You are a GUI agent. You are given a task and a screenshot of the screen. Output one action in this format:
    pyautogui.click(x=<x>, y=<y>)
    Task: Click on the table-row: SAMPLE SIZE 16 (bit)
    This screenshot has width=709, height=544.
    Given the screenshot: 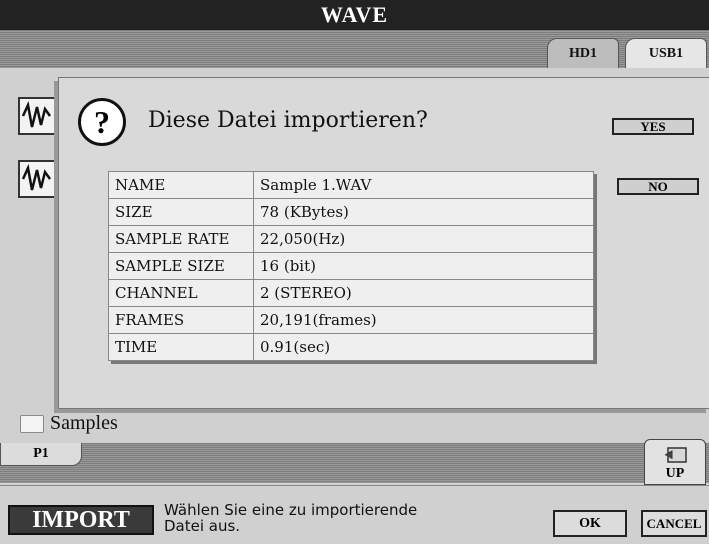 What is the action you would take?
    pyautogui.click(x=351, y=266)
    